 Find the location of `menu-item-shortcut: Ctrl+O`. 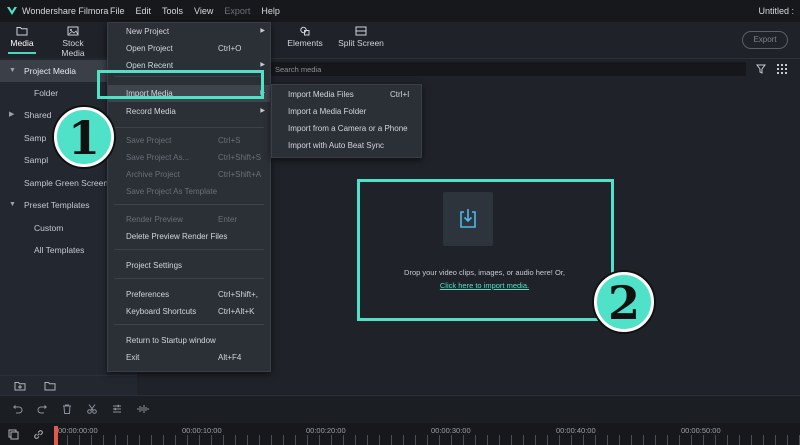

menu-item-shortcut: Ctrl+O is located at coordinates (230, 48).